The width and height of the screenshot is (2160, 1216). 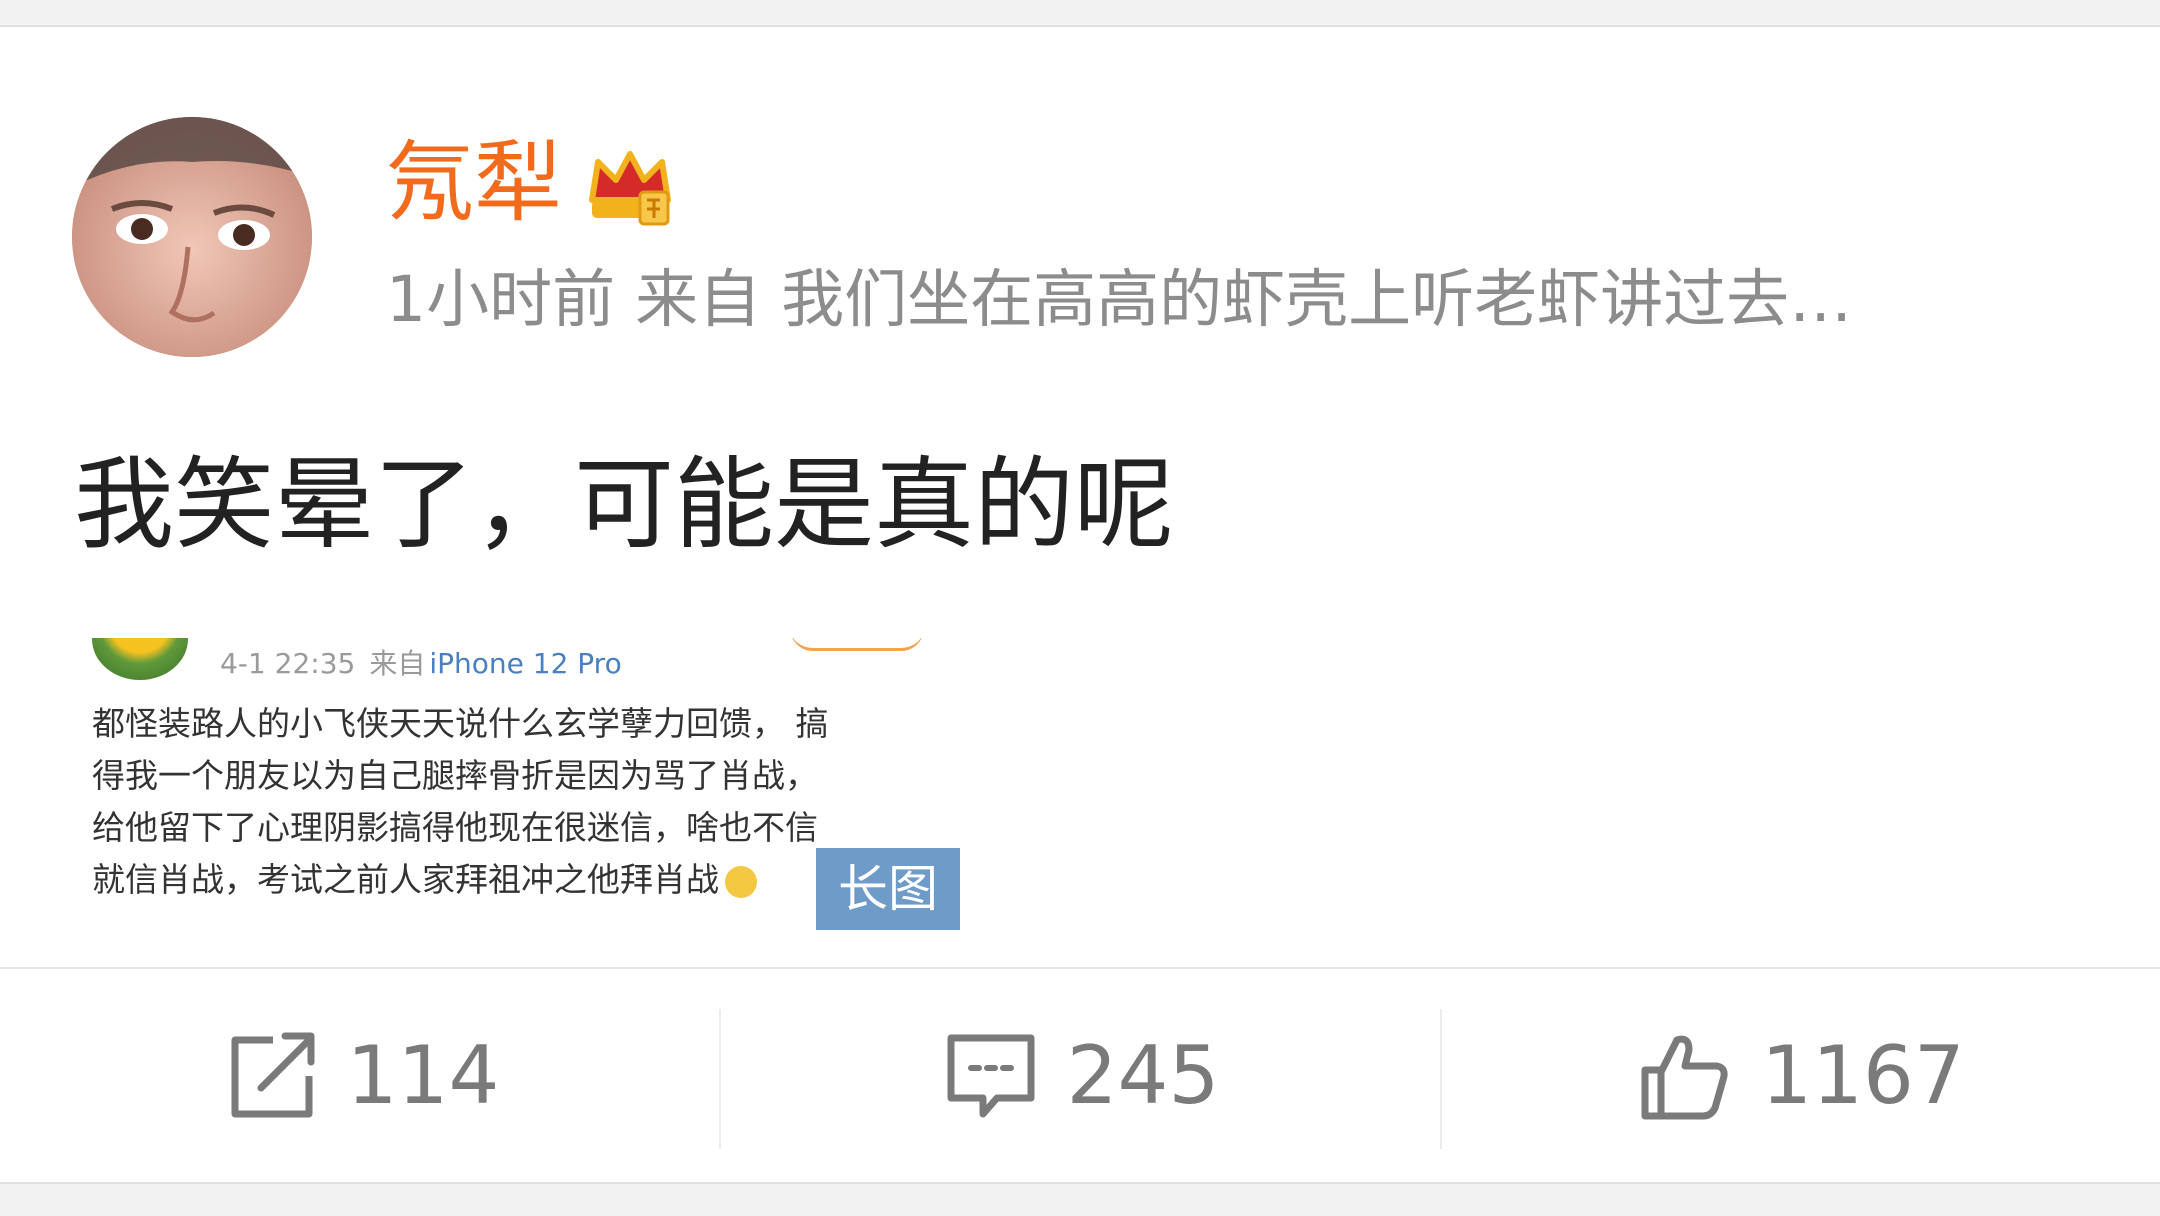 I want to click on embedded-line: 得我一个朋友以为自己腿摔骨折是因为骂了肖战，, so click(x=455, y=775).